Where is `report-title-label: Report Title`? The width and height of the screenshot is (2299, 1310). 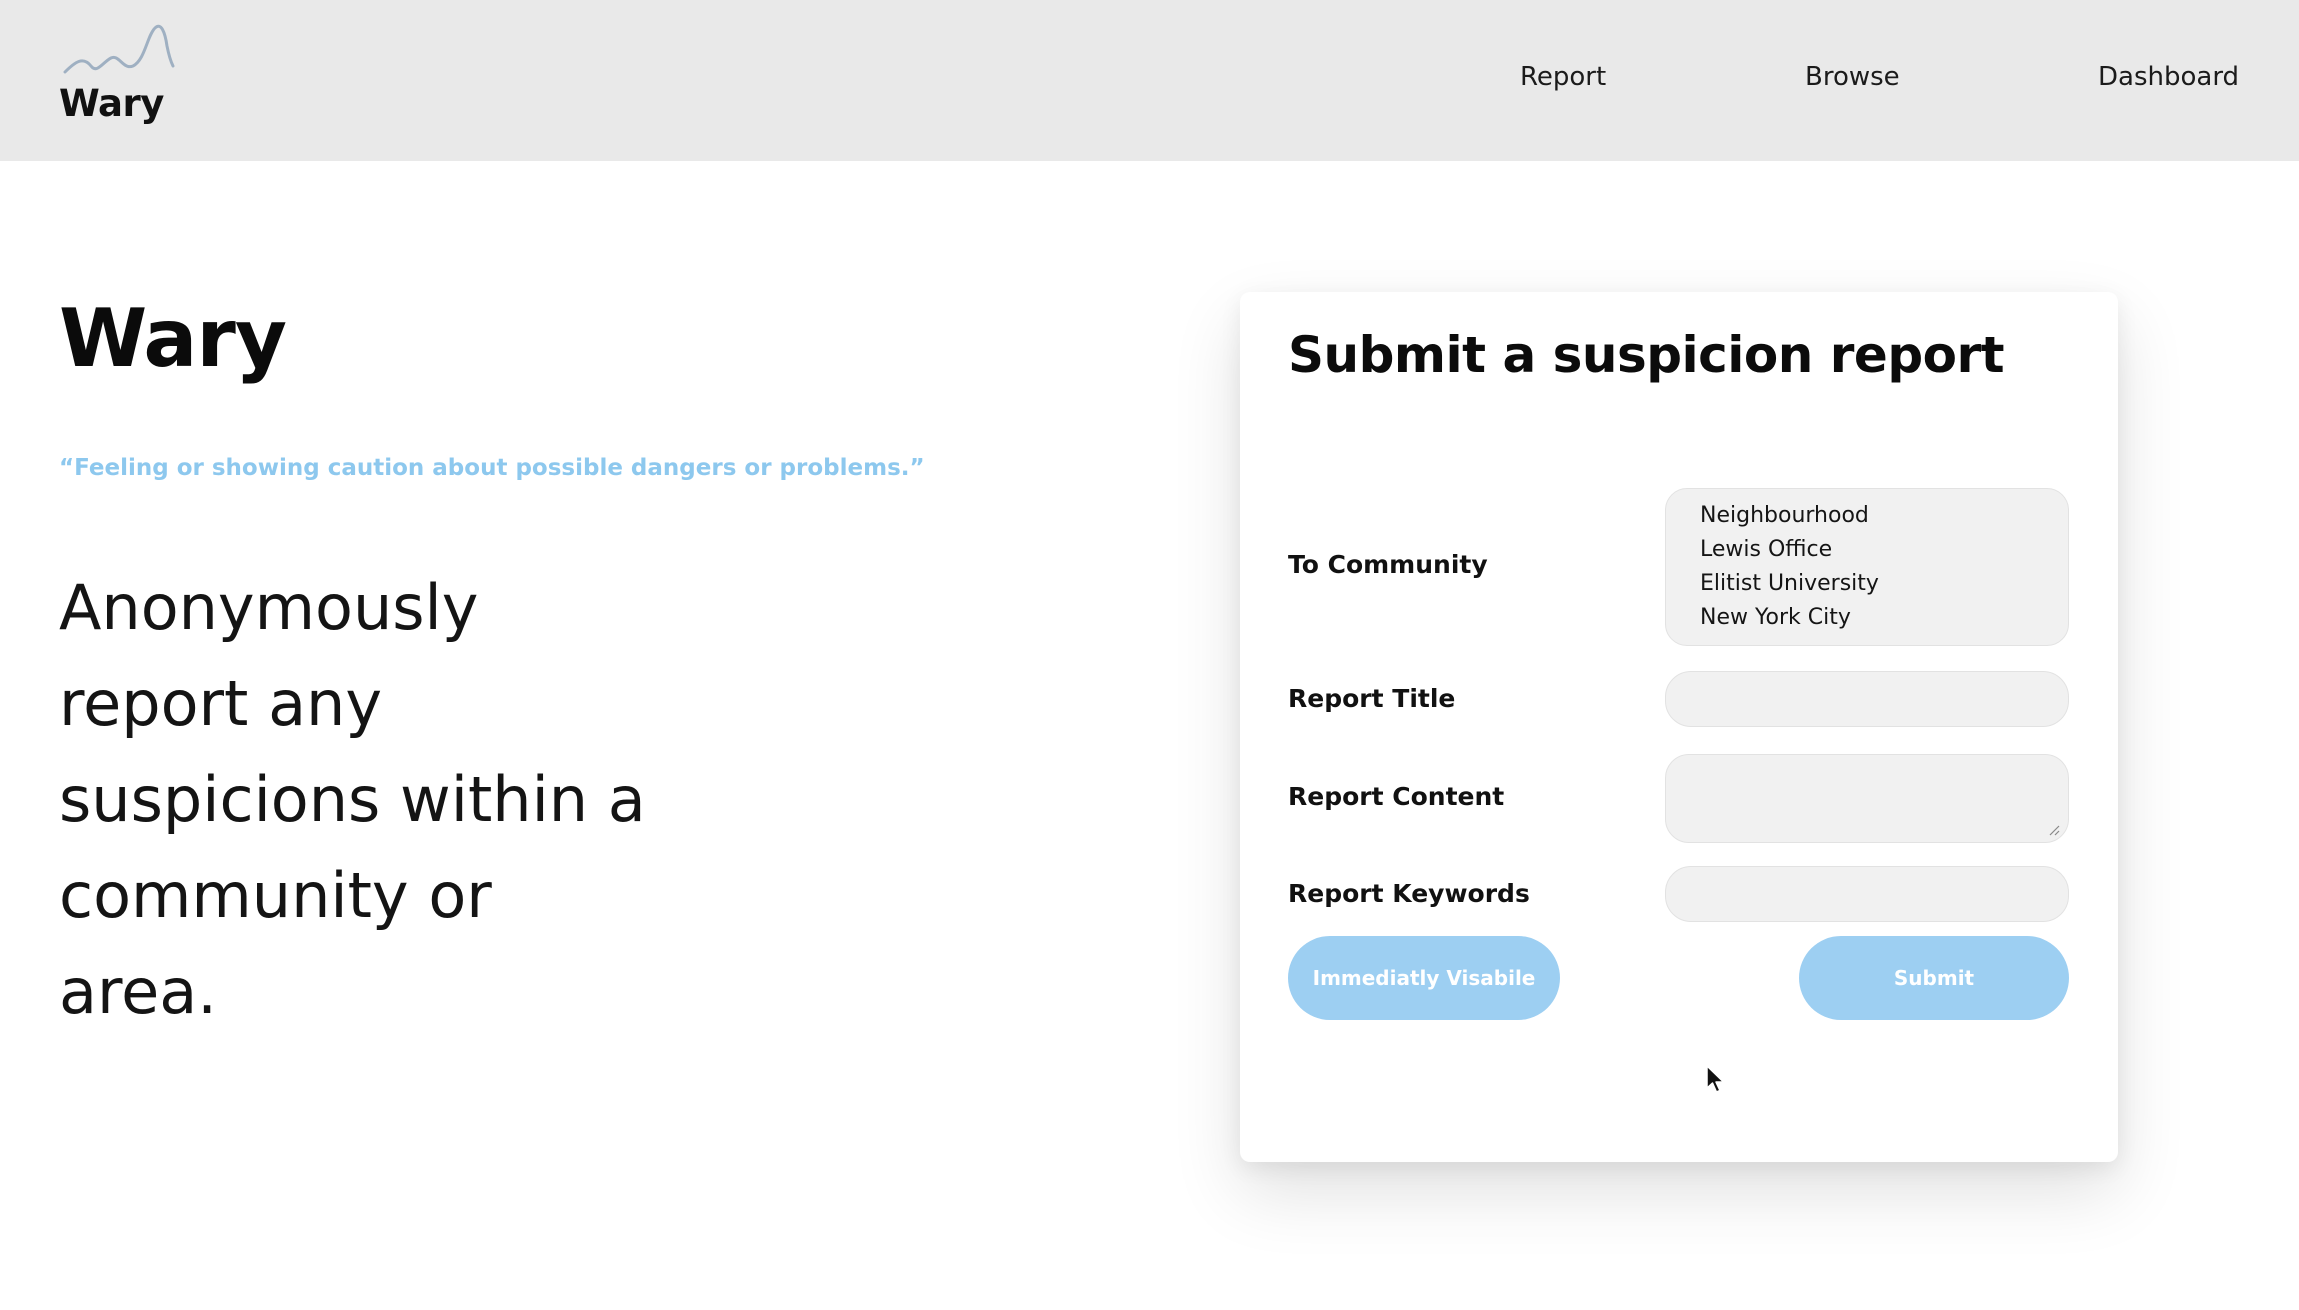
report-title-label: Report Title is located at coordinates (1372, 698).